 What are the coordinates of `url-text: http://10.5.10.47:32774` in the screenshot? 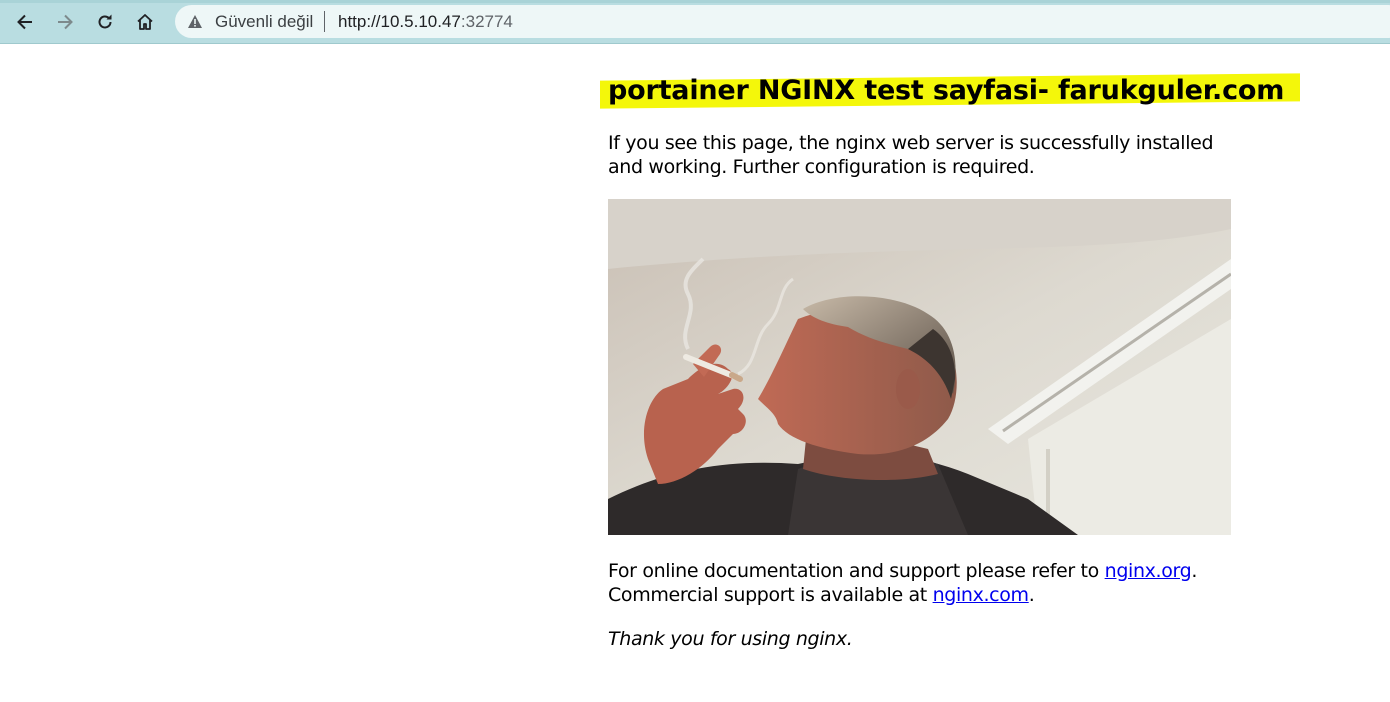 It's located at (425, 22).